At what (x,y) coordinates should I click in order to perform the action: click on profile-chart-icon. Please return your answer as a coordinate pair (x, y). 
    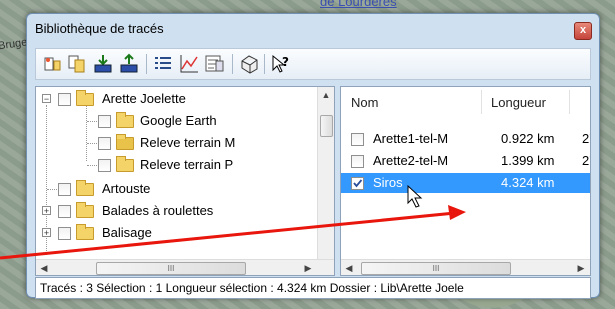
    Looking at the image, I should click on (189, 64).